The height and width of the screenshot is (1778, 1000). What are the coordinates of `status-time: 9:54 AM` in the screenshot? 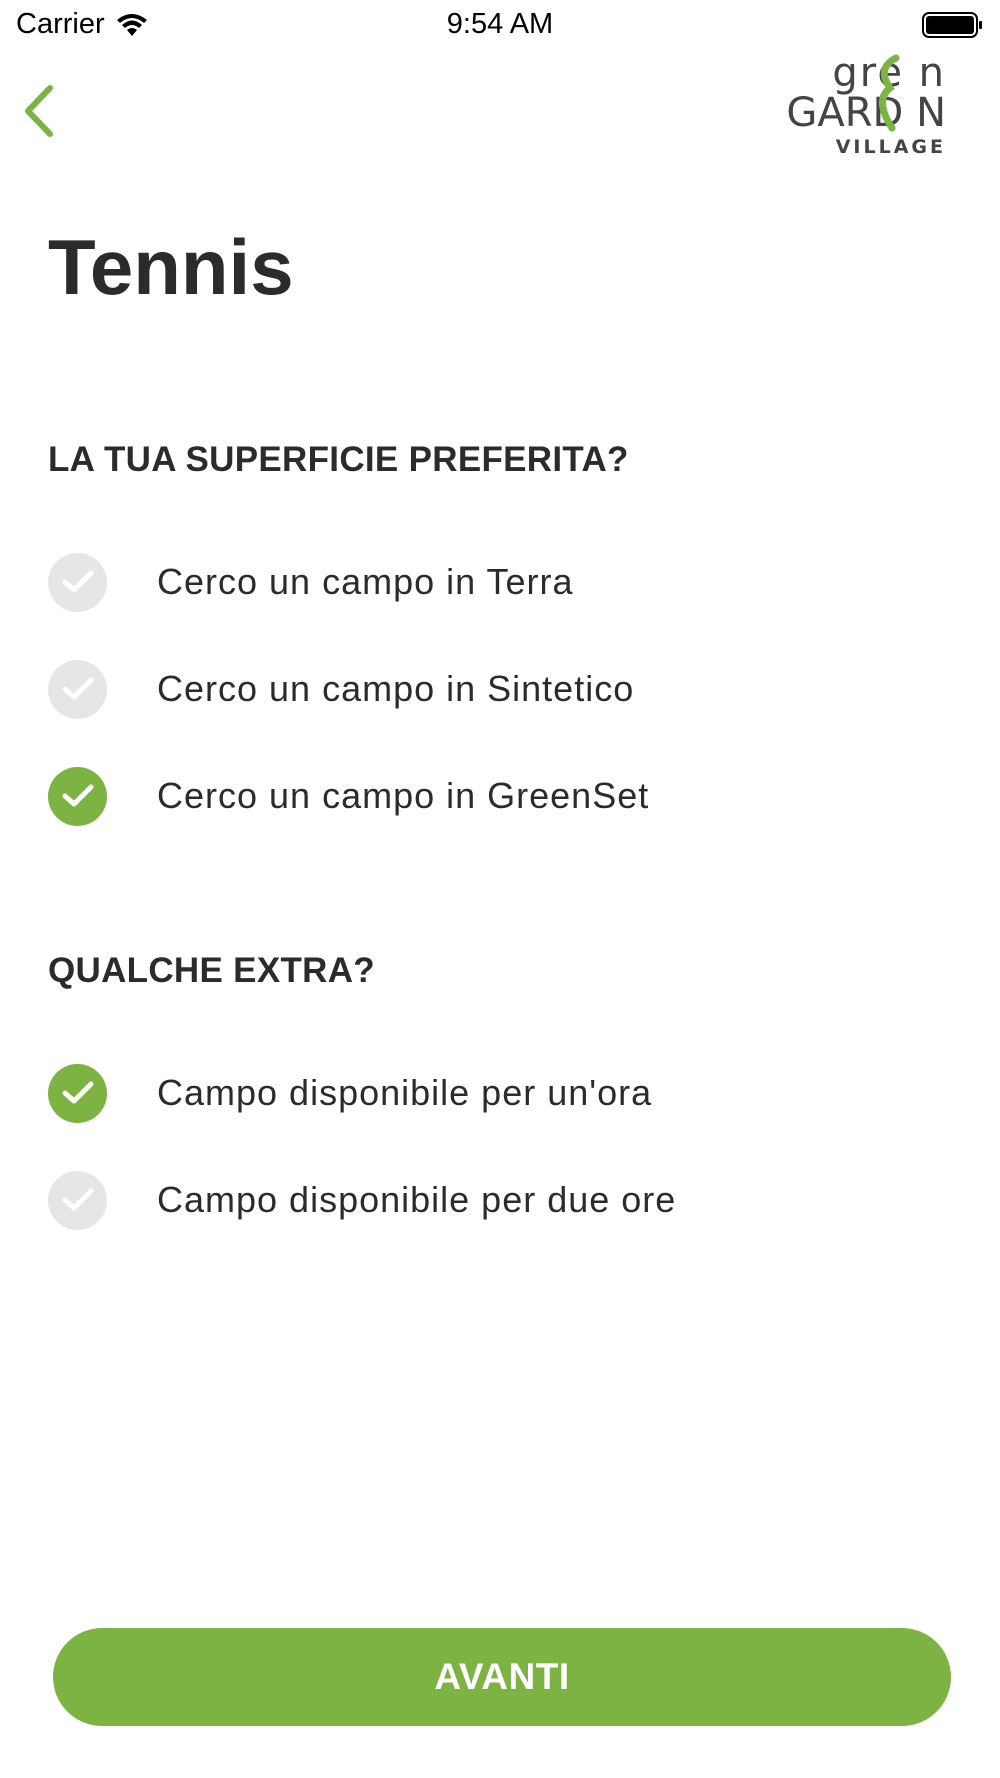 It's located at (500, 24).